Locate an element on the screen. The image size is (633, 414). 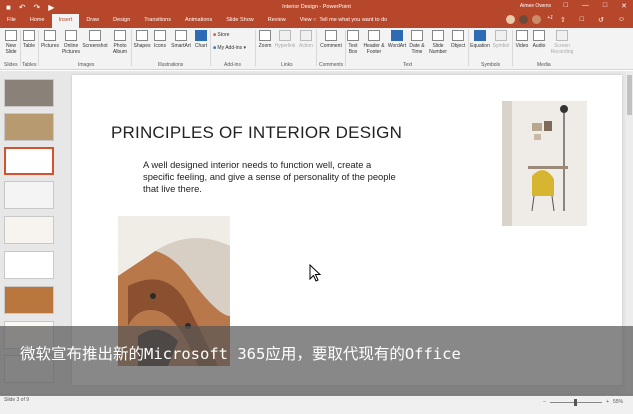
photo-album-button: Photo Album is located at coordinates (120, 42).